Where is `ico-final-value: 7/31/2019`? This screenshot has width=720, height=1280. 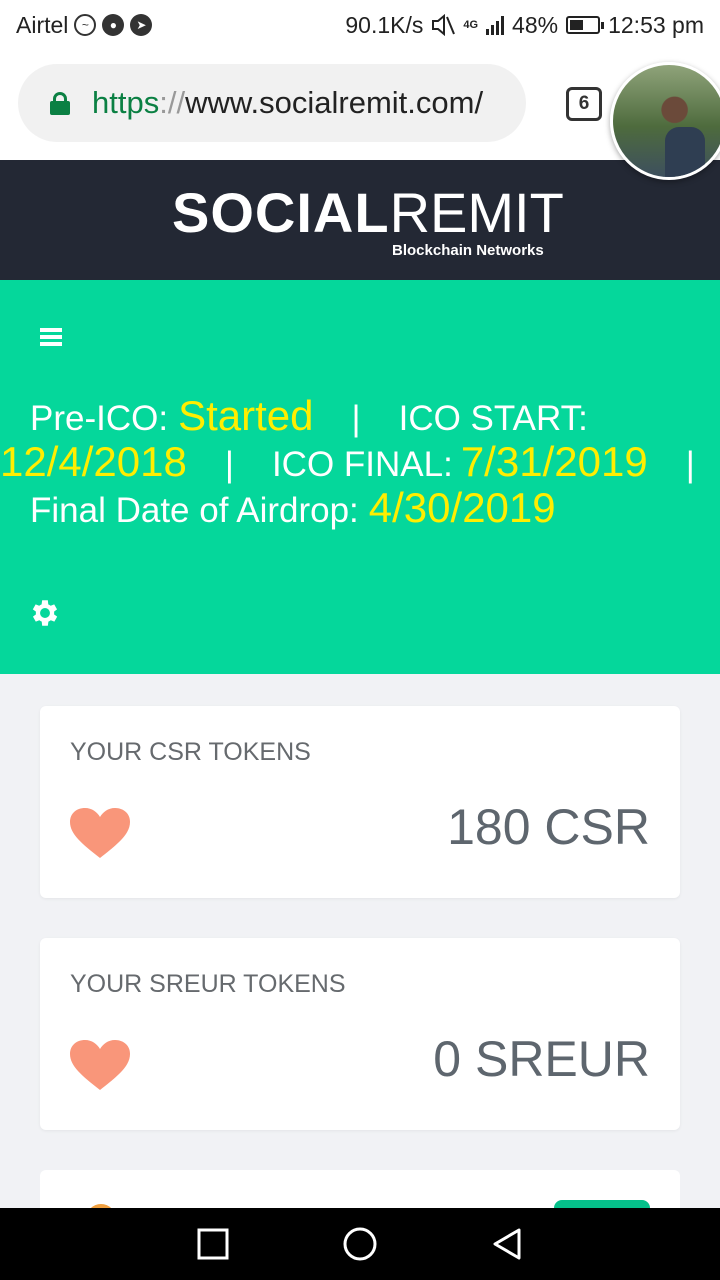
ico-final-value: 7/31/2019 is located at coordinates (554, 461).